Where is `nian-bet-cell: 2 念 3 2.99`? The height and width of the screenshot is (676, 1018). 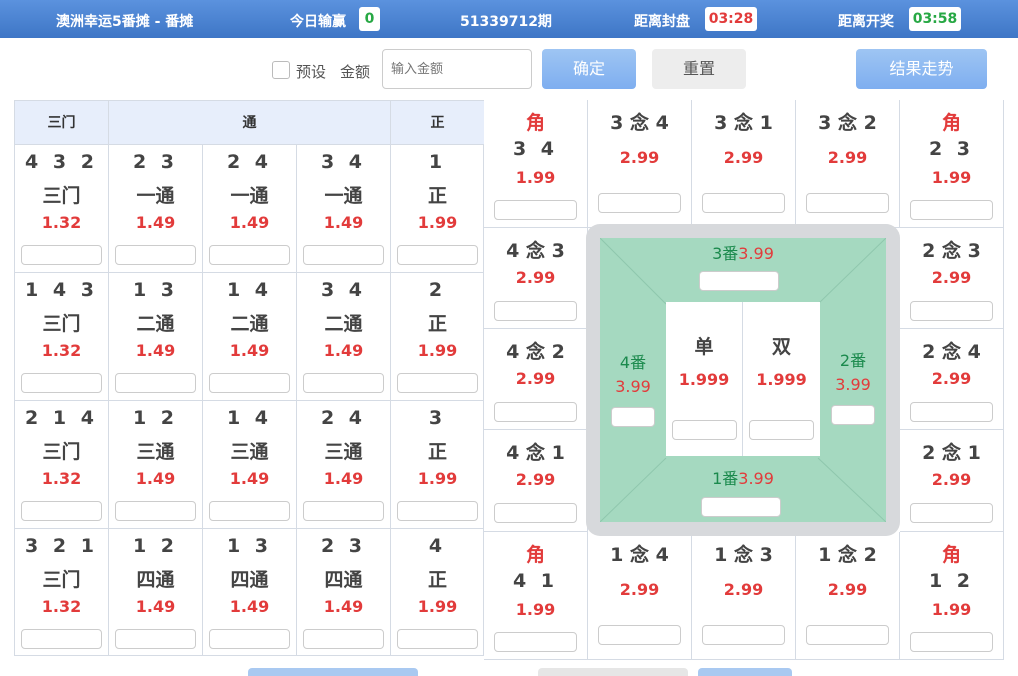 nian-bet-cell: 2 念 3 2.99 is located at coordinates (952, 278).